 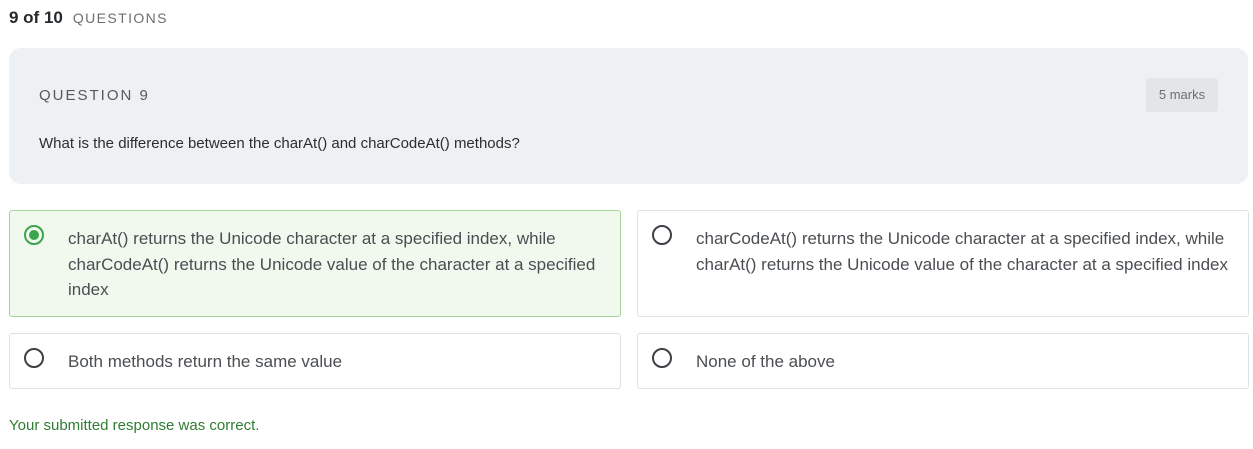 What do you see at coordinates (943, 361) in the screenshot?
I see `option-4: None of the above` at bounding box center [943, 361].